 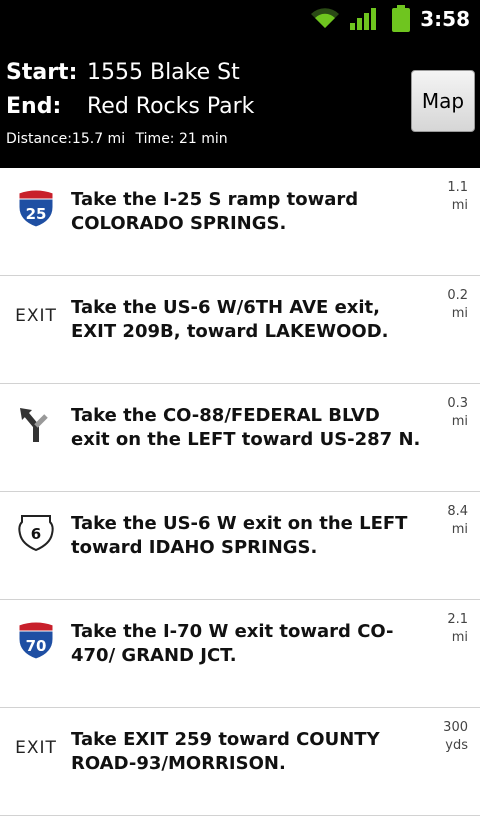 What do you see at coordinates (36, 214) in the screenshot?
I see `shield-label: 25` at bounding box center [36, 214].